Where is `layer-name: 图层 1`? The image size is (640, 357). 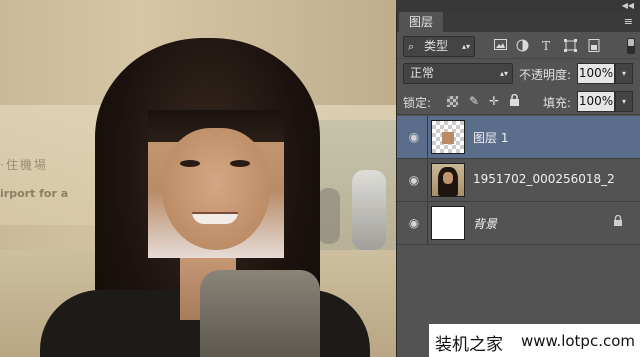 layer-name: 图层 1 is located at coordinates (490, 137).